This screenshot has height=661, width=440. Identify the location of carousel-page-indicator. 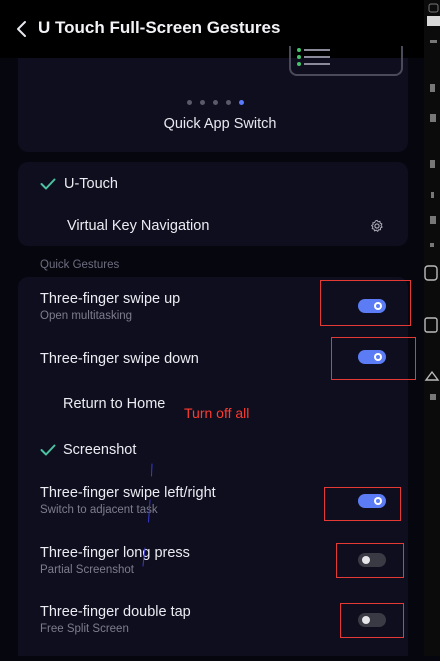
(215, 102).